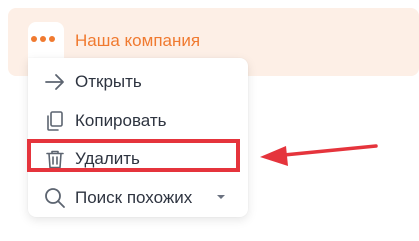  I want to click on menu-item-label: Открыть, so click(108, 81).